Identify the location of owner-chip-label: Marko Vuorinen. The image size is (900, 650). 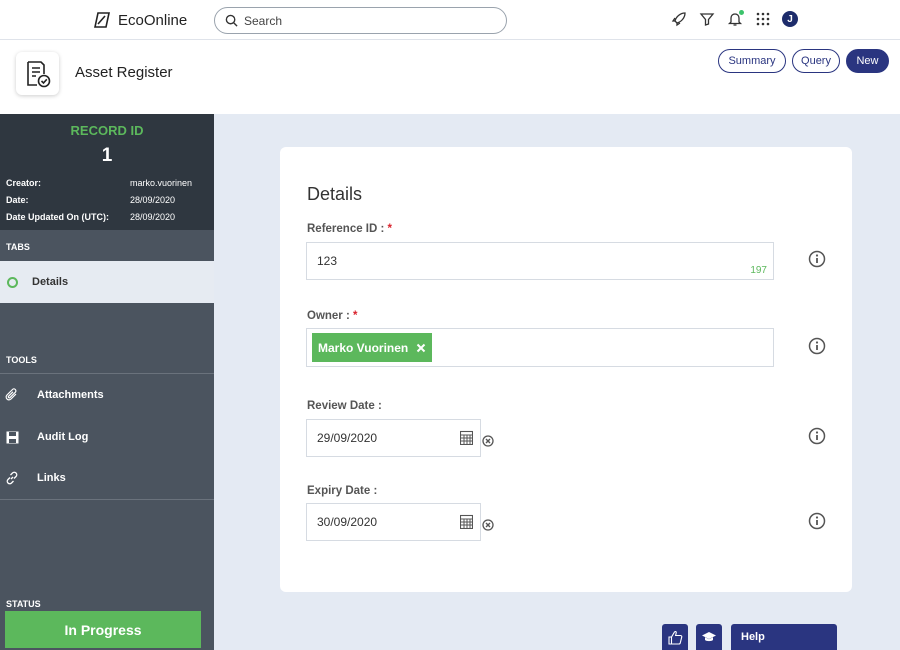
(363, 347).